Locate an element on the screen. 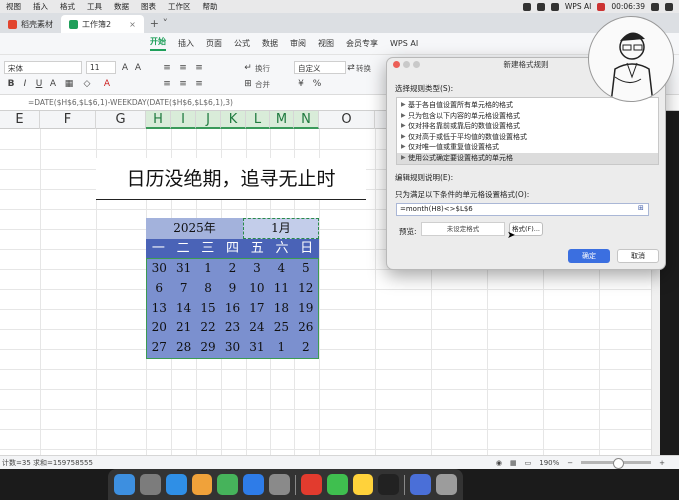  menu-item: 插入 is located at coordinates (40, 6).